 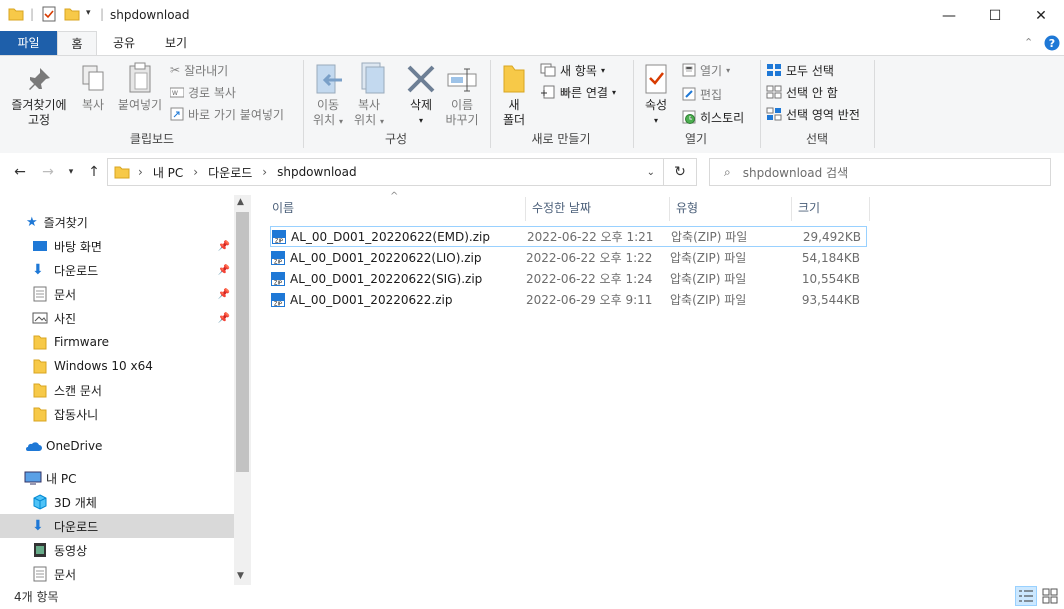 I want to click on nav-item-label: 스캔 문서, so click(x=78, y=390).